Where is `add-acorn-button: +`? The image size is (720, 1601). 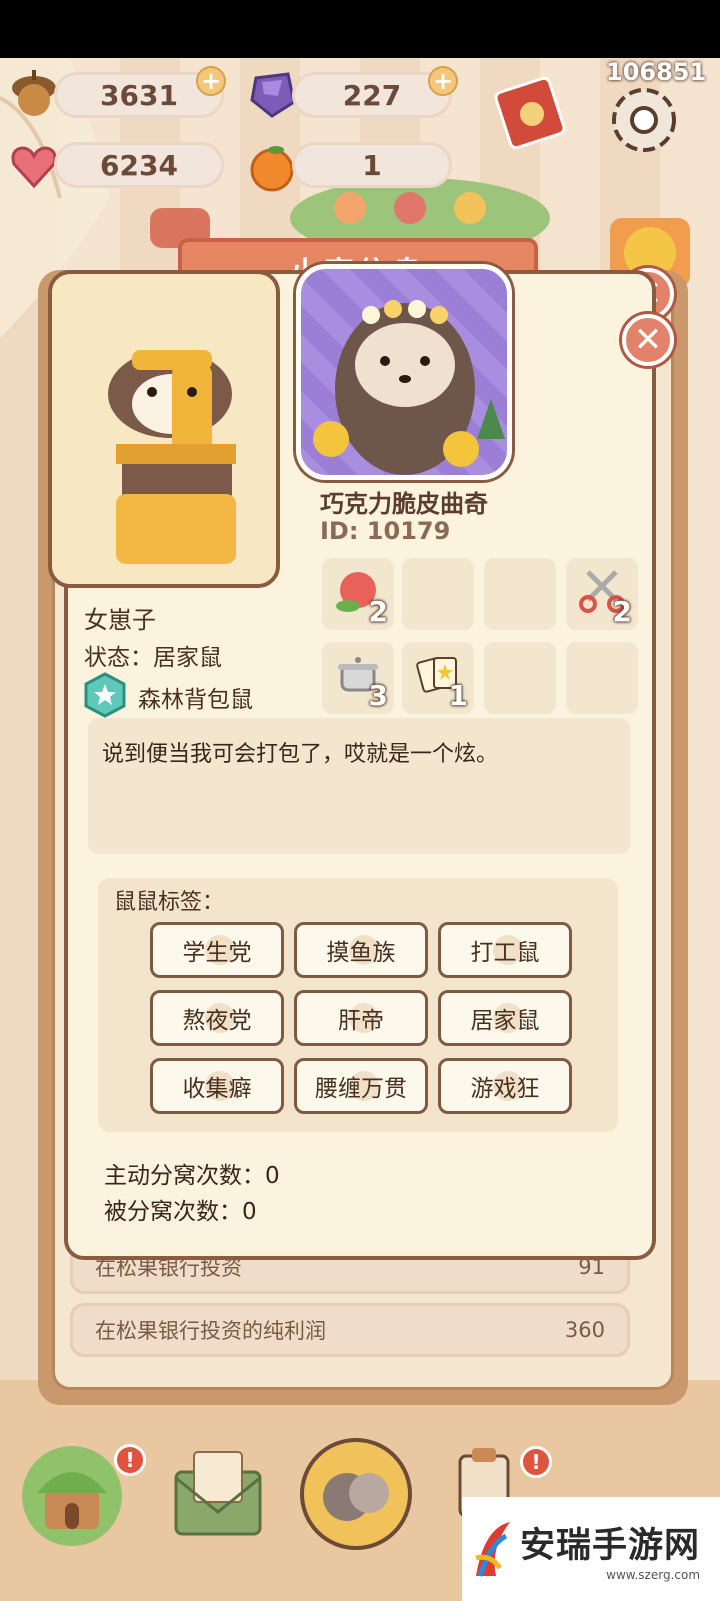
add-acorn-button: + is located at coordinates (211, 81).